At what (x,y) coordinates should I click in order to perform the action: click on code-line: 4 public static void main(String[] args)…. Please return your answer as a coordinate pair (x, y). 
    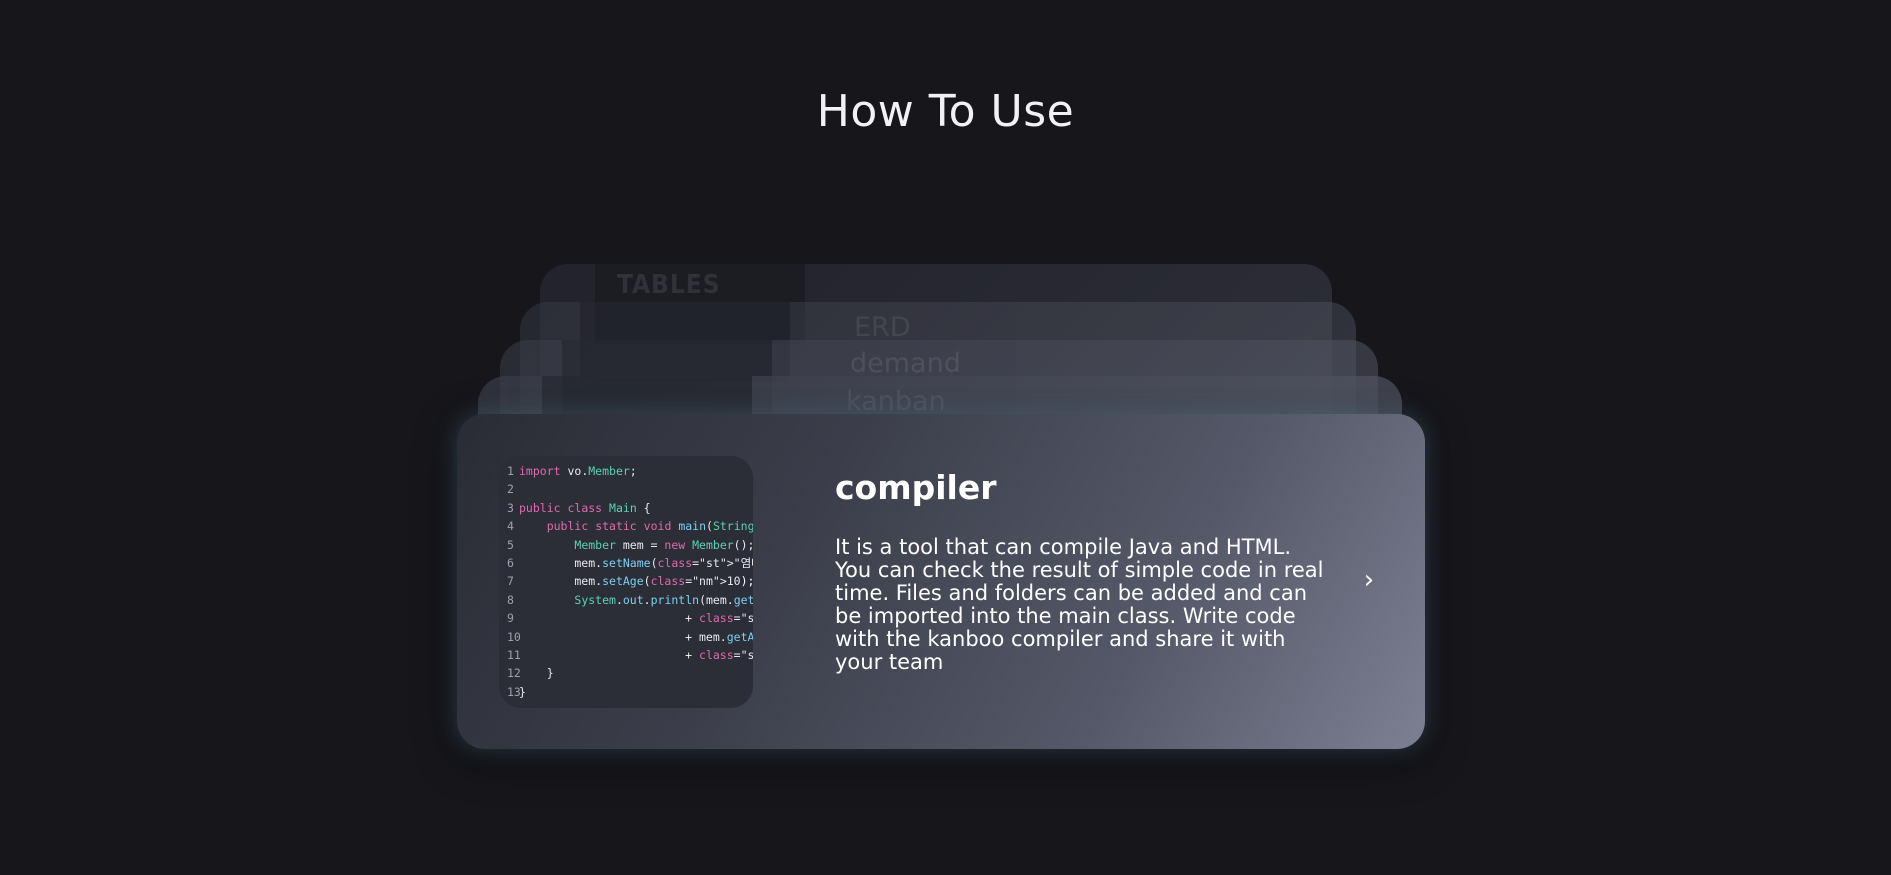
    Looking at the image, I should click on (630, 526).